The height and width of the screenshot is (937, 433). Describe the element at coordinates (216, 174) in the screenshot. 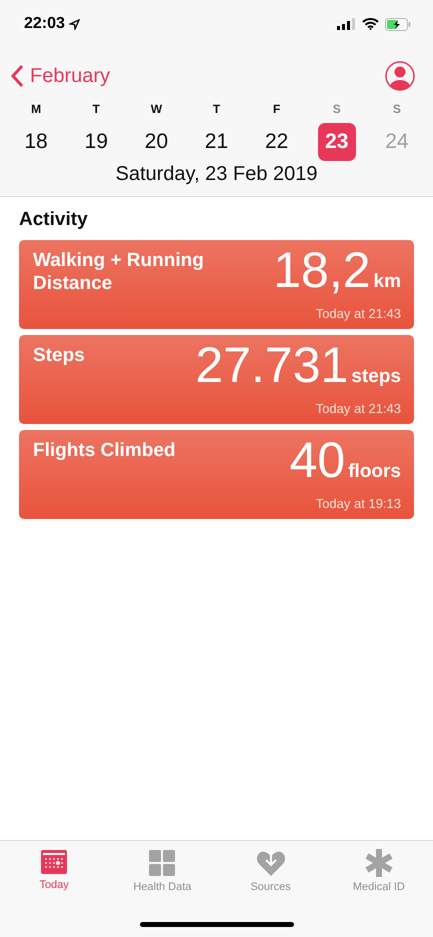

I see `date-title: Saturday, 23 Feb 2019` at that location.